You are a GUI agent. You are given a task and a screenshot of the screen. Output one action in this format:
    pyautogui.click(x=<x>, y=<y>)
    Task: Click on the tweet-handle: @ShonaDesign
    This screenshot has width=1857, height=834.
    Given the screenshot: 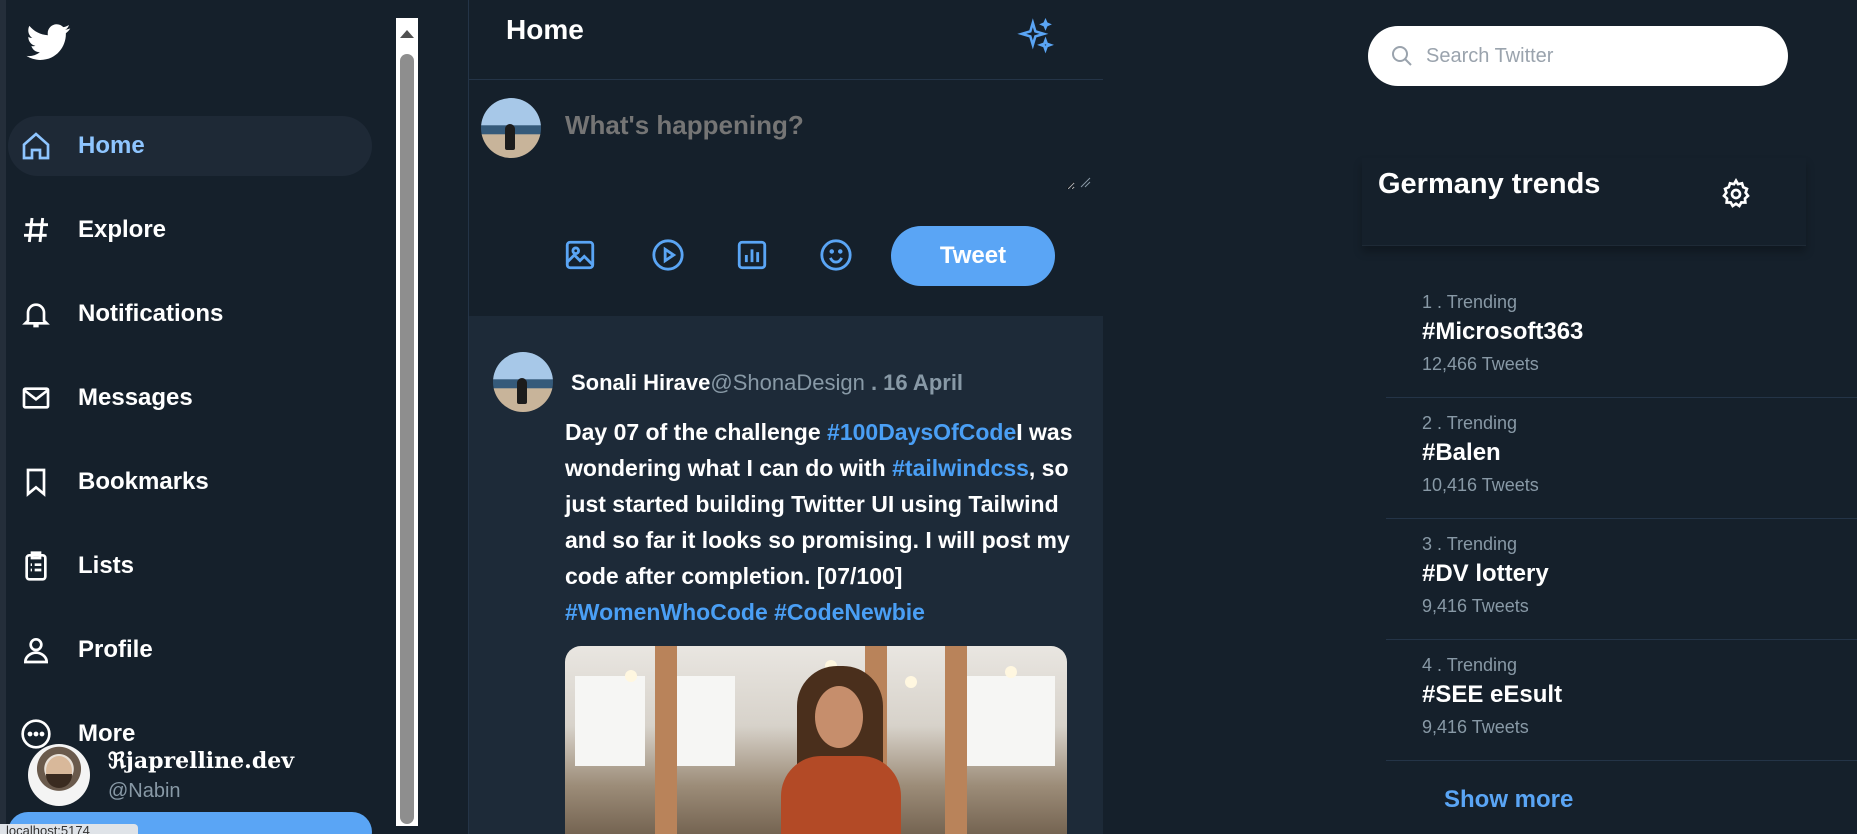 What is the action you would take?
    pyautogui.click(x=787, y=382)
    